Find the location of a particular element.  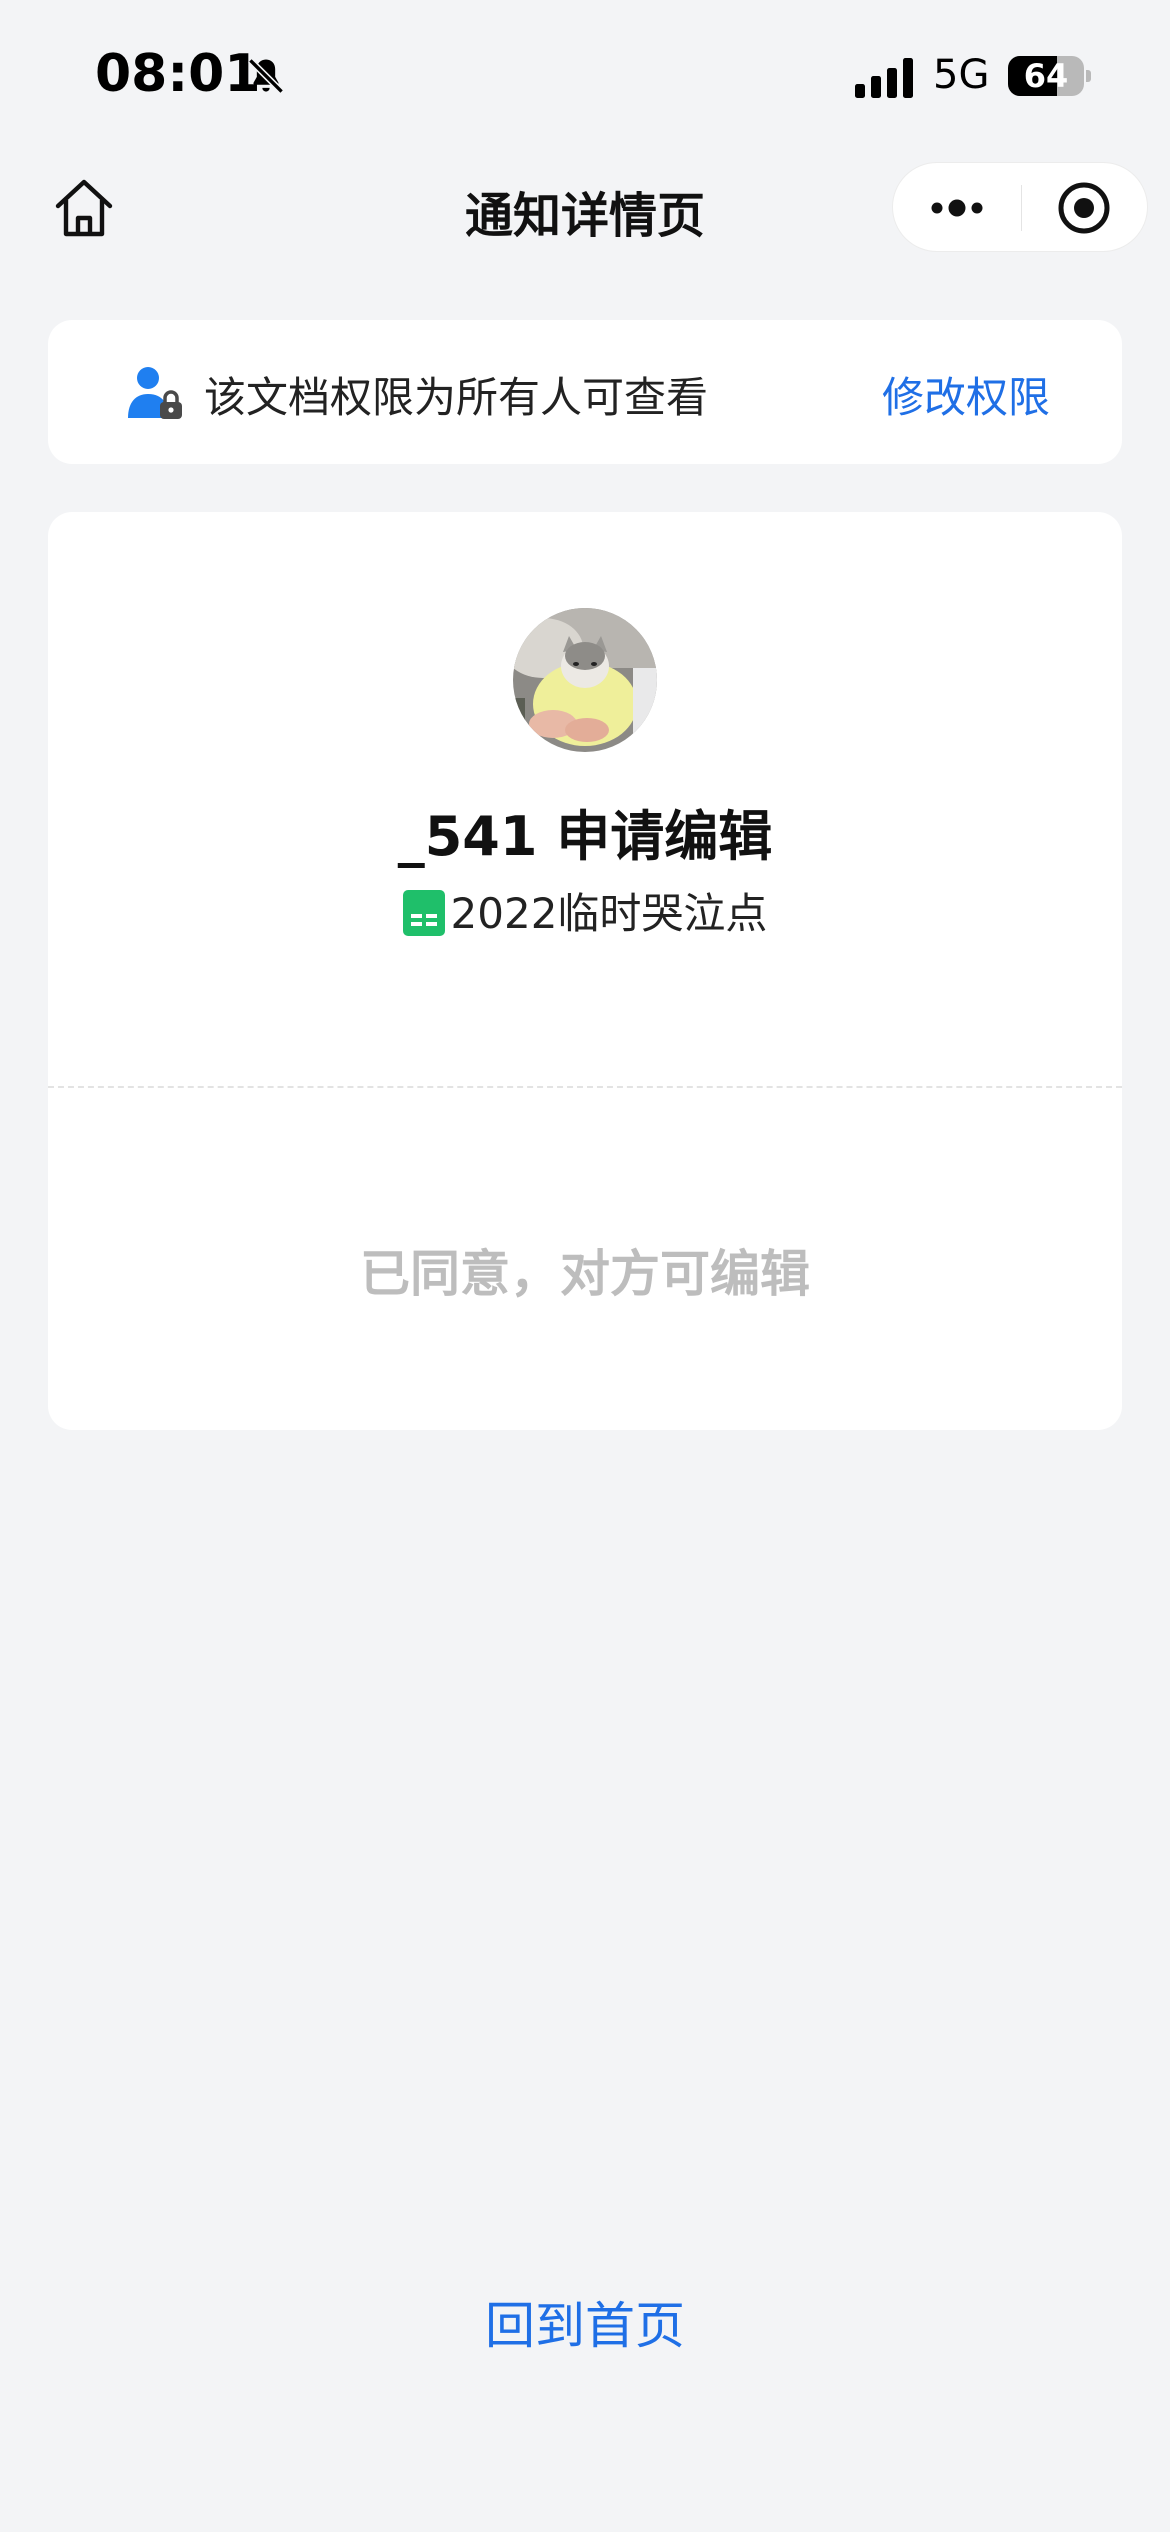

status-bar: 08:01 5G 64 is located at coordinates (585, 75).